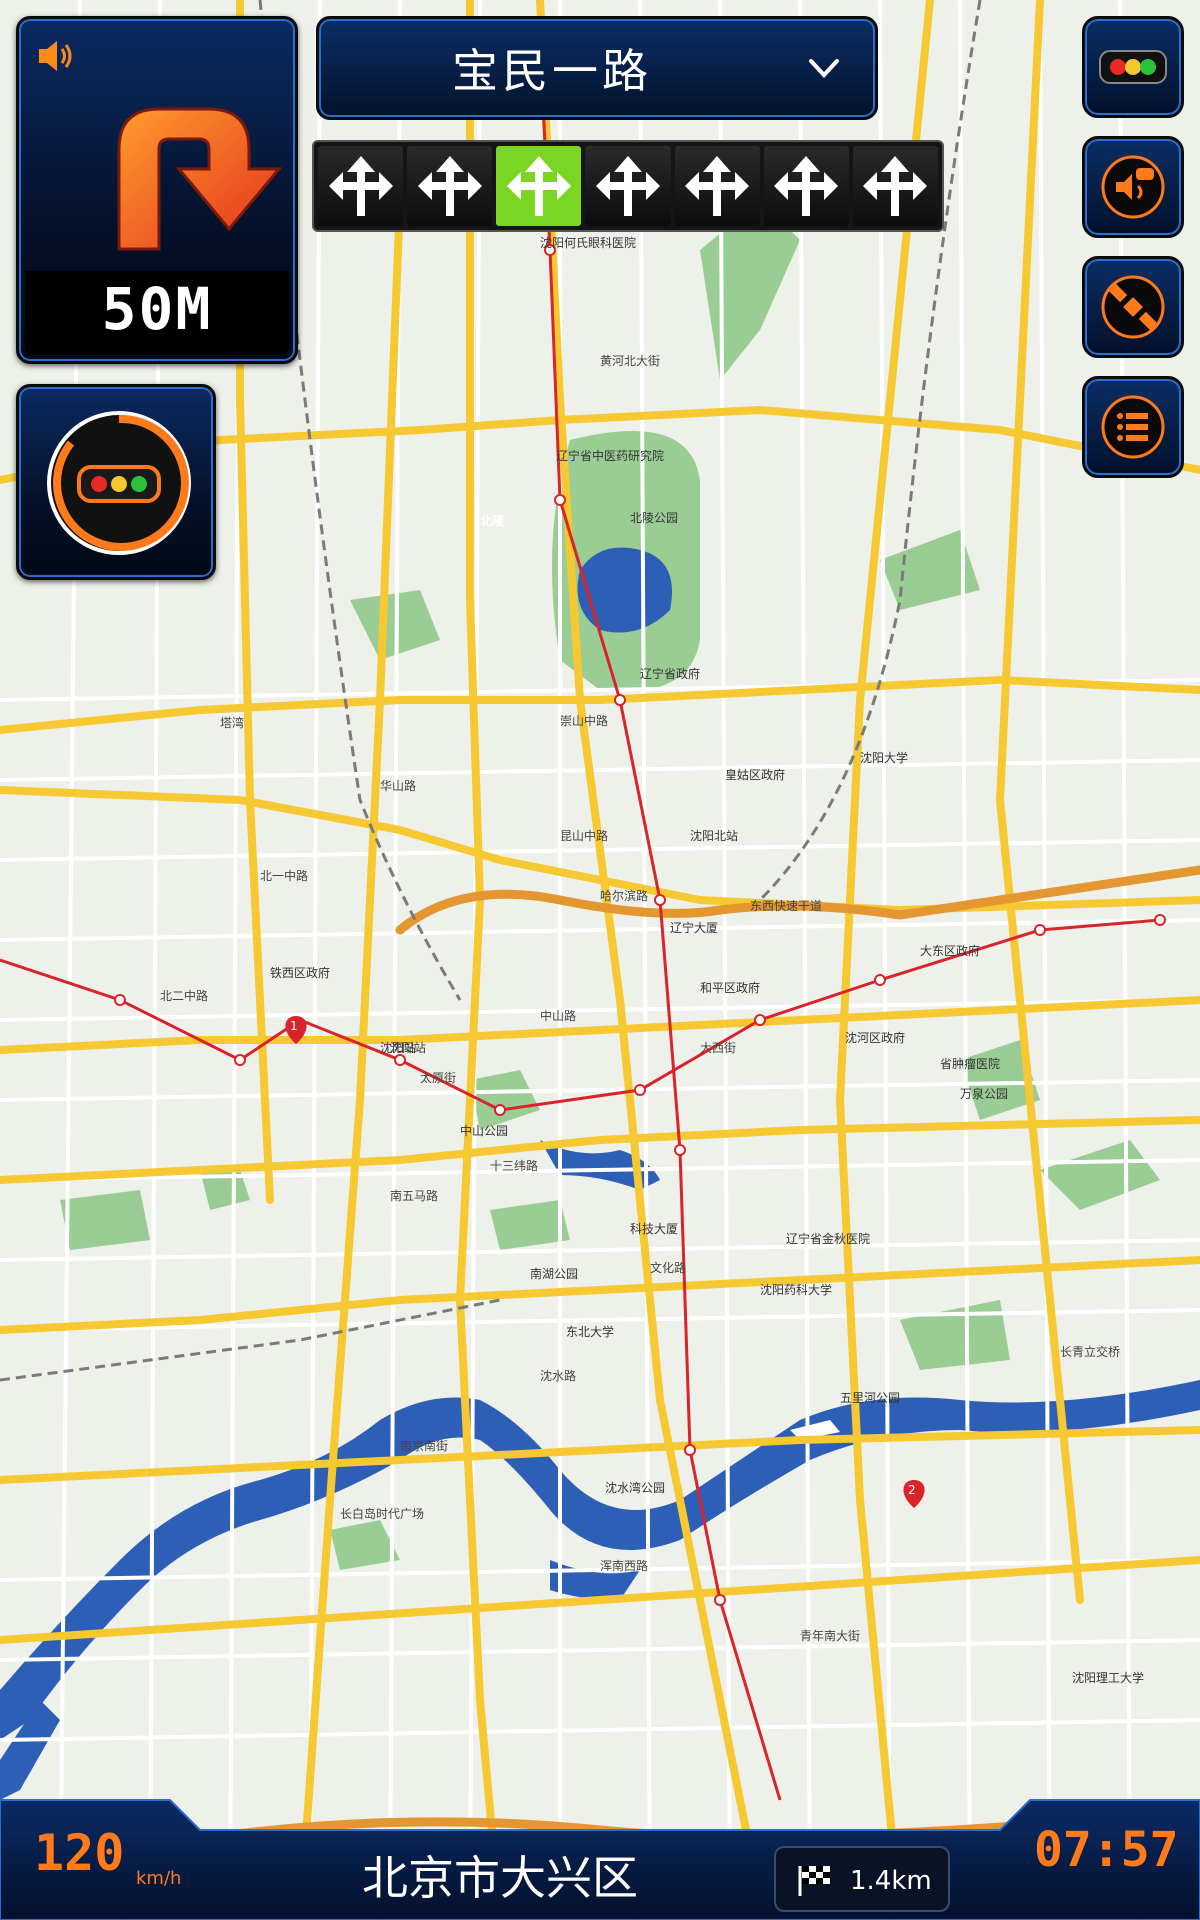  Describe the element at coordinates (588, 242) in the screenshot. I see `svg-text: 沈阳何氏眼科医院` at that location.